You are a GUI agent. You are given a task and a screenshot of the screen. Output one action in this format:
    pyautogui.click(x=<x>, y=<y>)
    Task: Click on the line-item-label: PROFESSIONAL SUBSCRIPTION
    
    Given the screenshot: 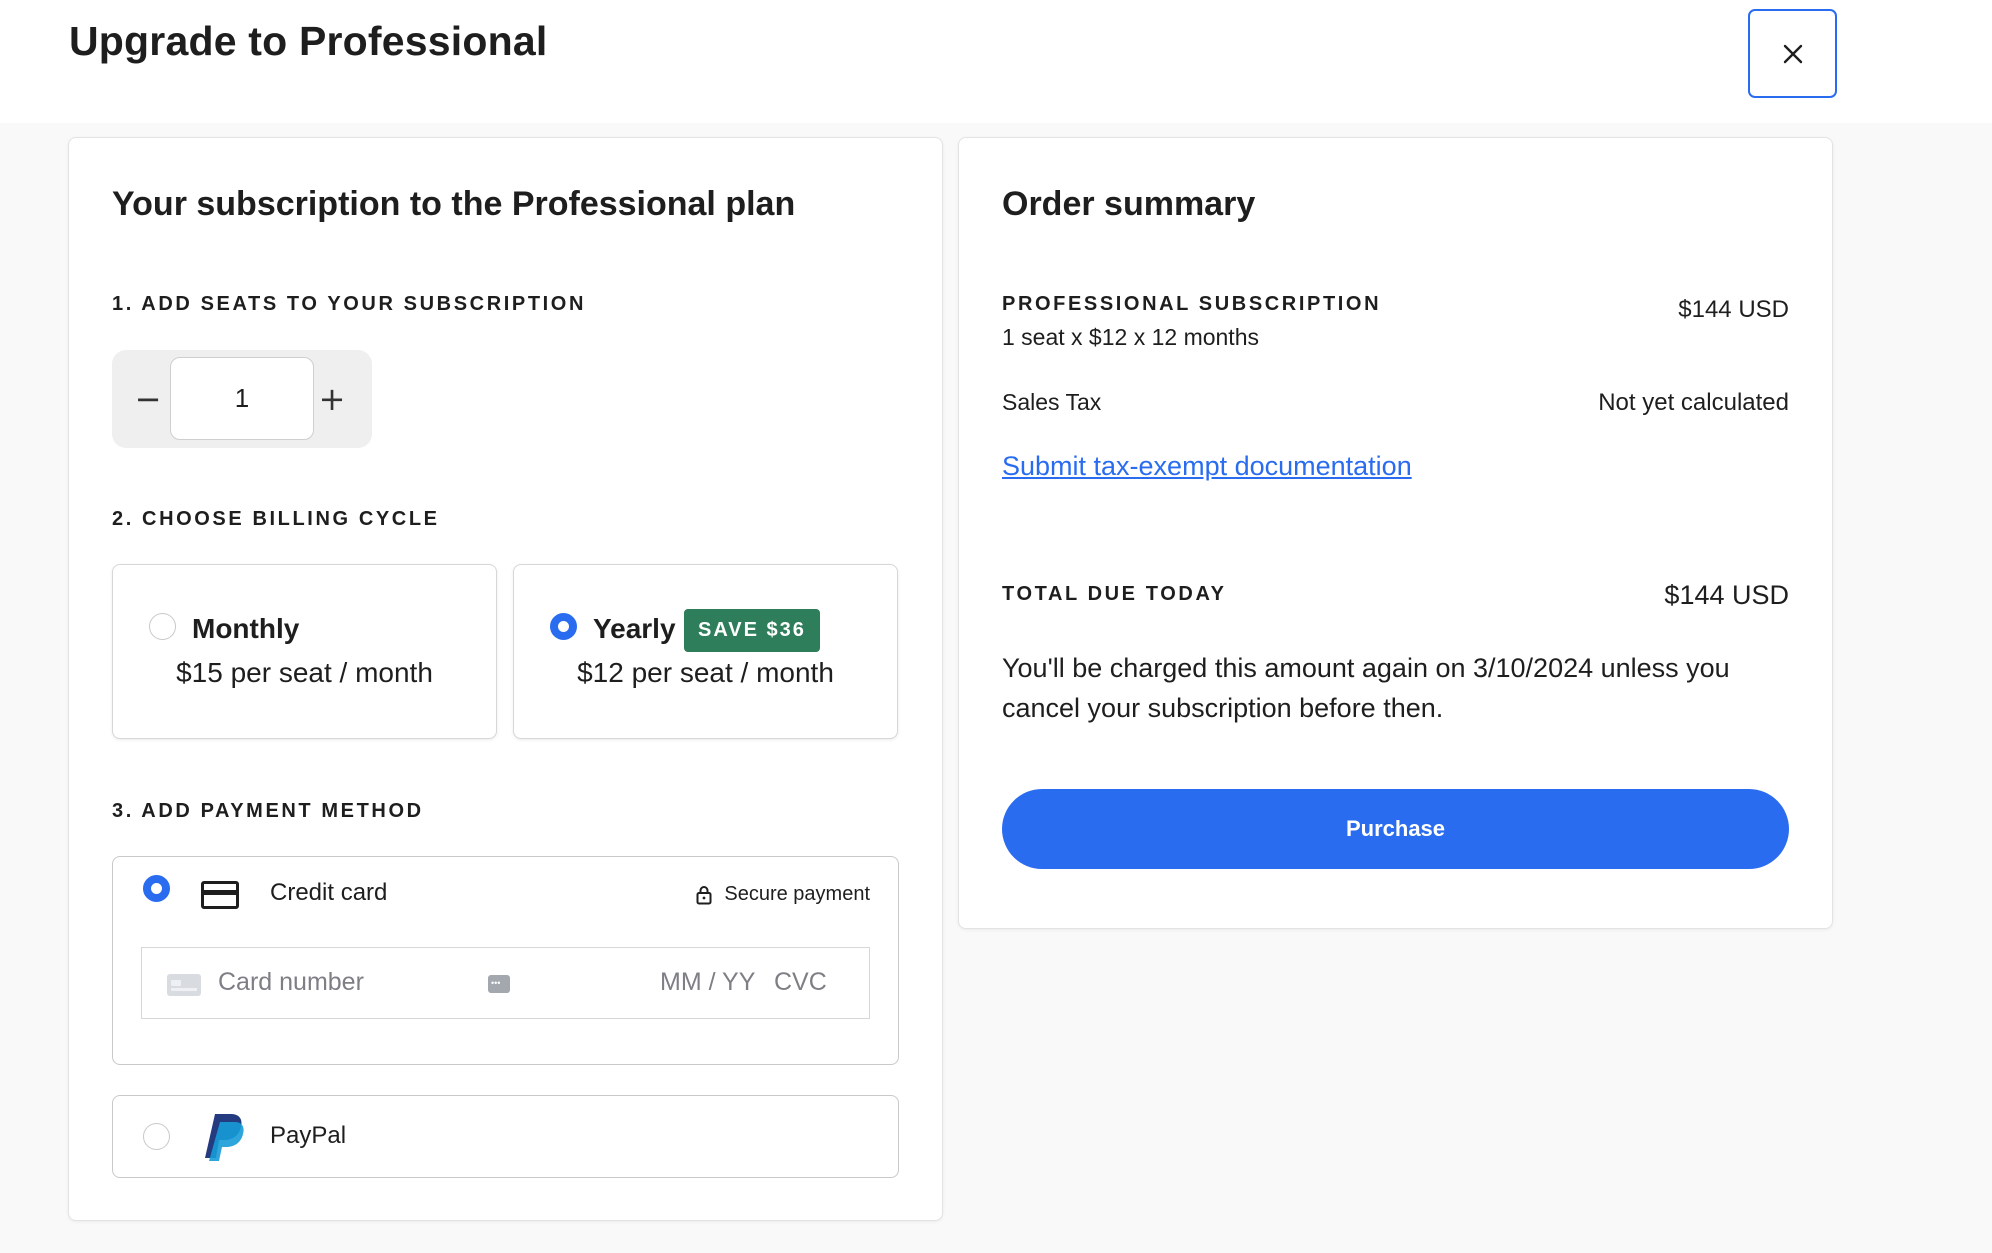 What is the action you would take?
    pyautogui.click(x=1192, y=304)
    